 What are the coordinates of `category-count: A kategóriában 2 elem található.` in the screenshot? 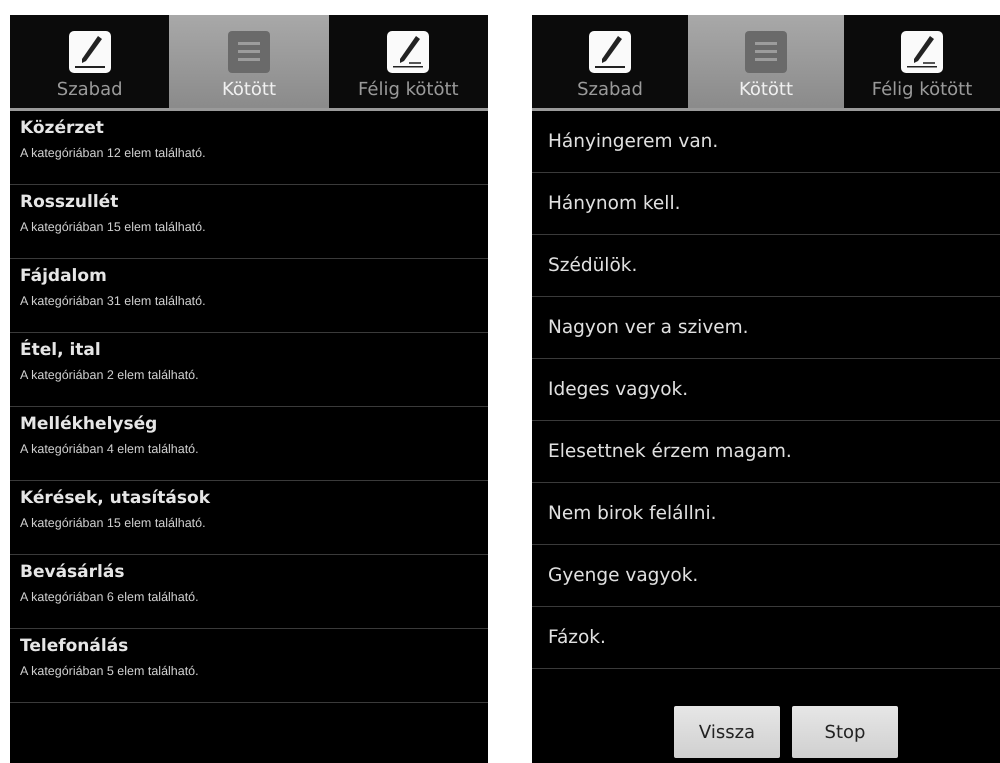 It's located at (110, 375).